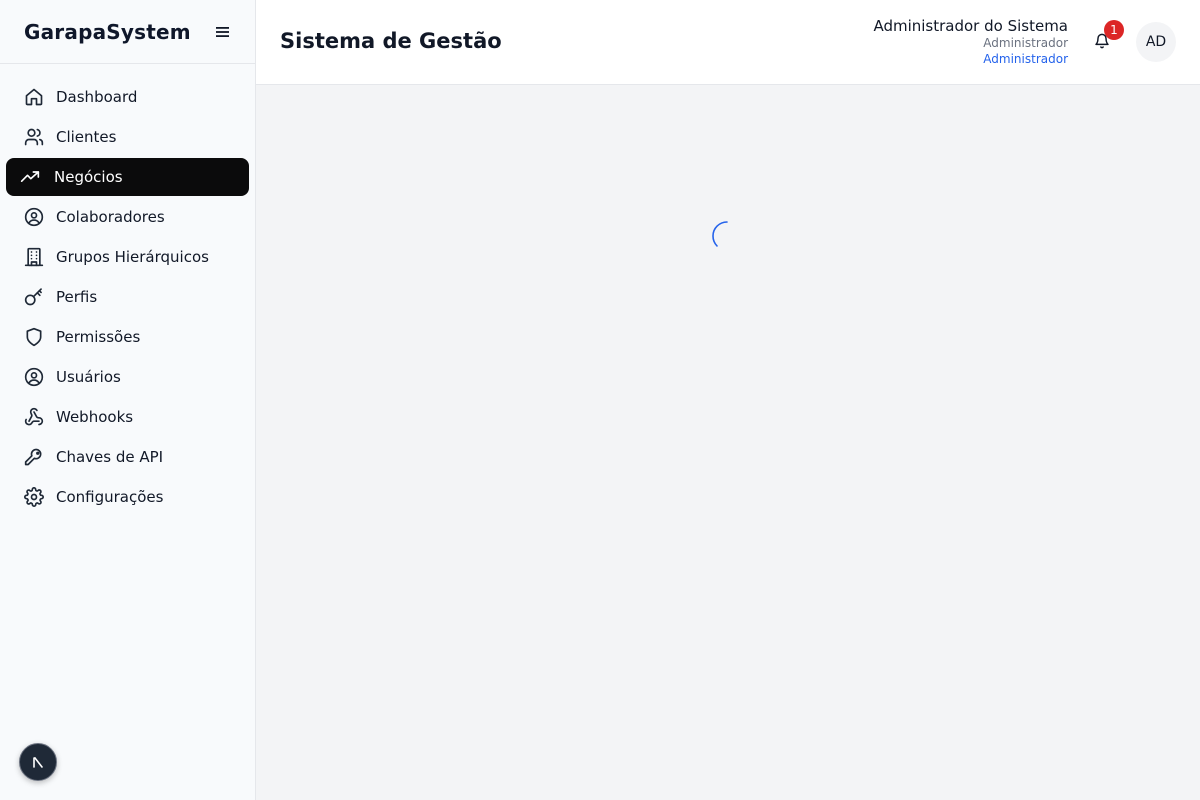 This screenshot has width=1200, height=800. I want to click on sidebar-item-label: Negócios, so click(88, 177).